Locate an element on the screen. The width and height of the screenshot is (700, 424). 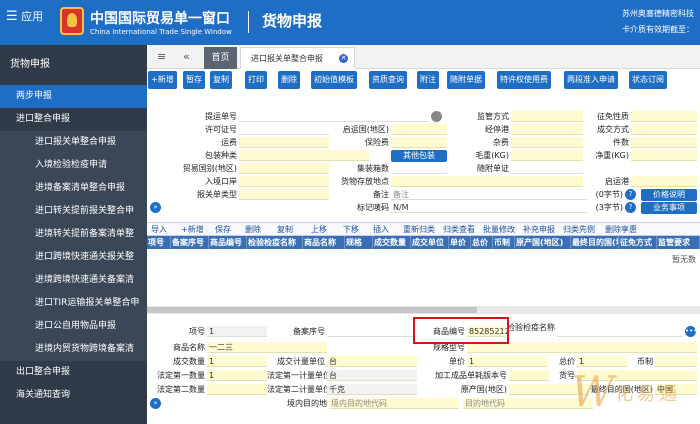
declaration-type-input is located at coordinates (284, 194).